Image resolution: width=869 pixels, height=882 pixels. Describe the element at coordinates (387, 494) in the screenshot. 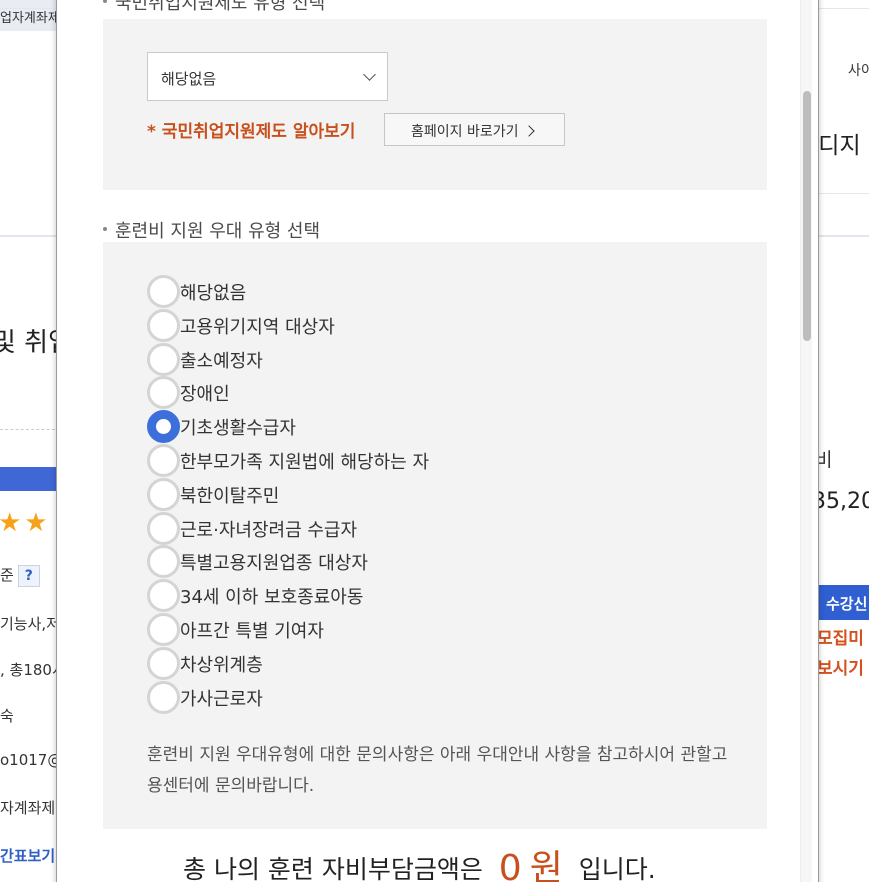

I see `radio-option: 북한이탈주민` at that location.